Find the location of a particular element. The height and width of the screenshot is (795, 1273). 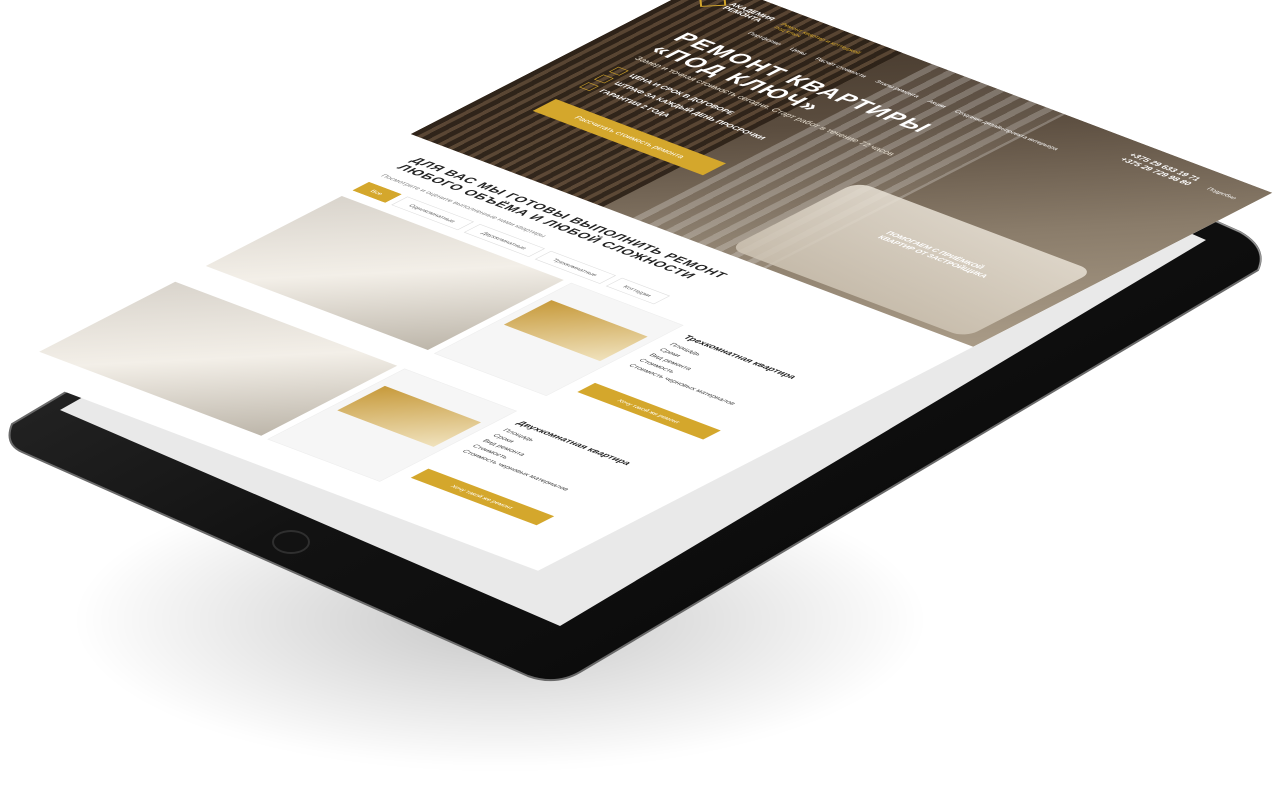

home-button is located at coordinates (291, 542).